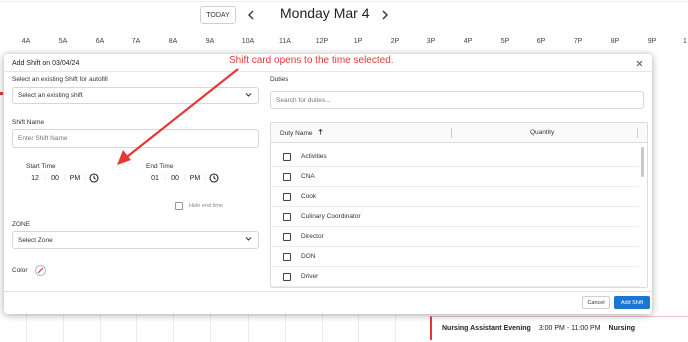  I want to click on zone-label: ZONE, so click(21, 224).